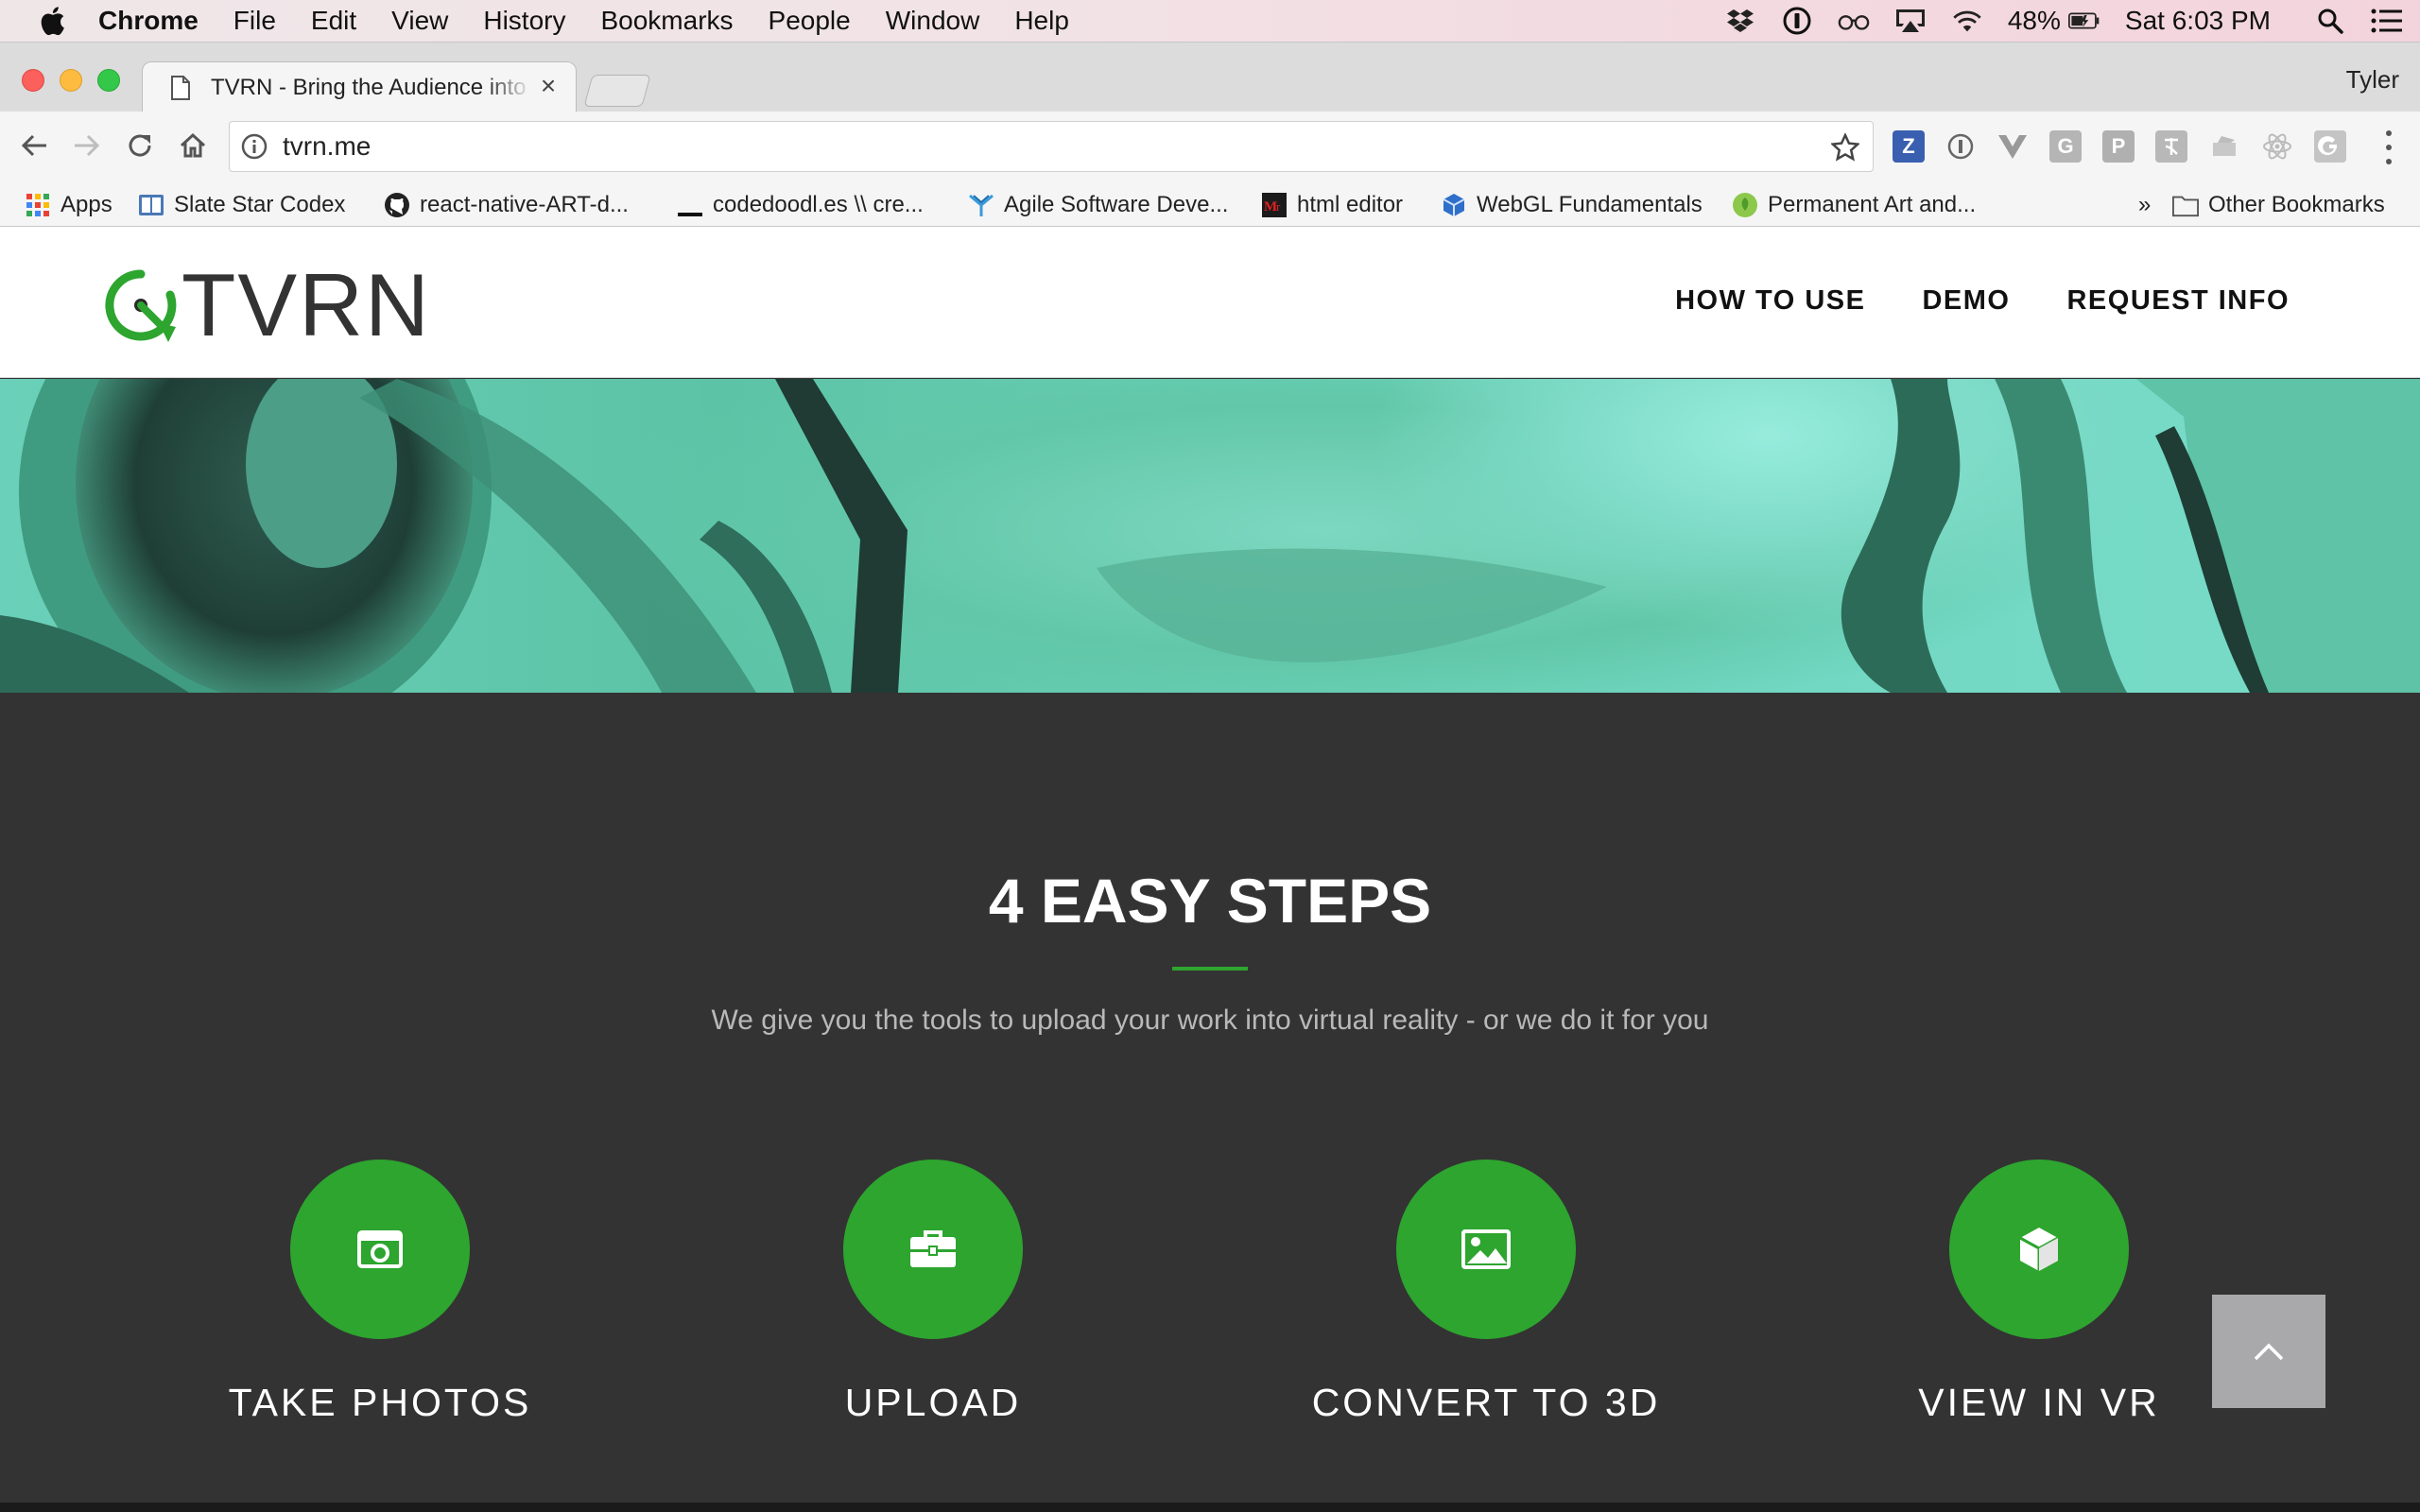 This screenshot has height=1512, width=2420. I want to click on address-bar: tvrn.me, so click(1051, 146).